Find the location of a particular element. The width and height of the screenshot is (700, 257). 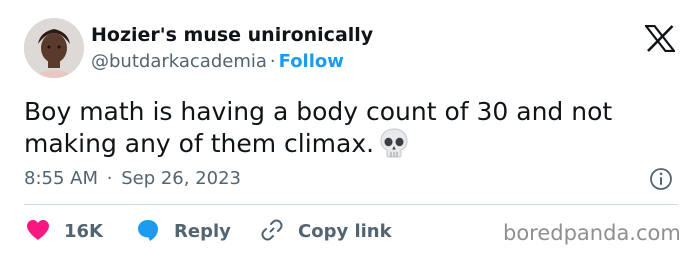

skull-icon is located at coordinates (394, 147).